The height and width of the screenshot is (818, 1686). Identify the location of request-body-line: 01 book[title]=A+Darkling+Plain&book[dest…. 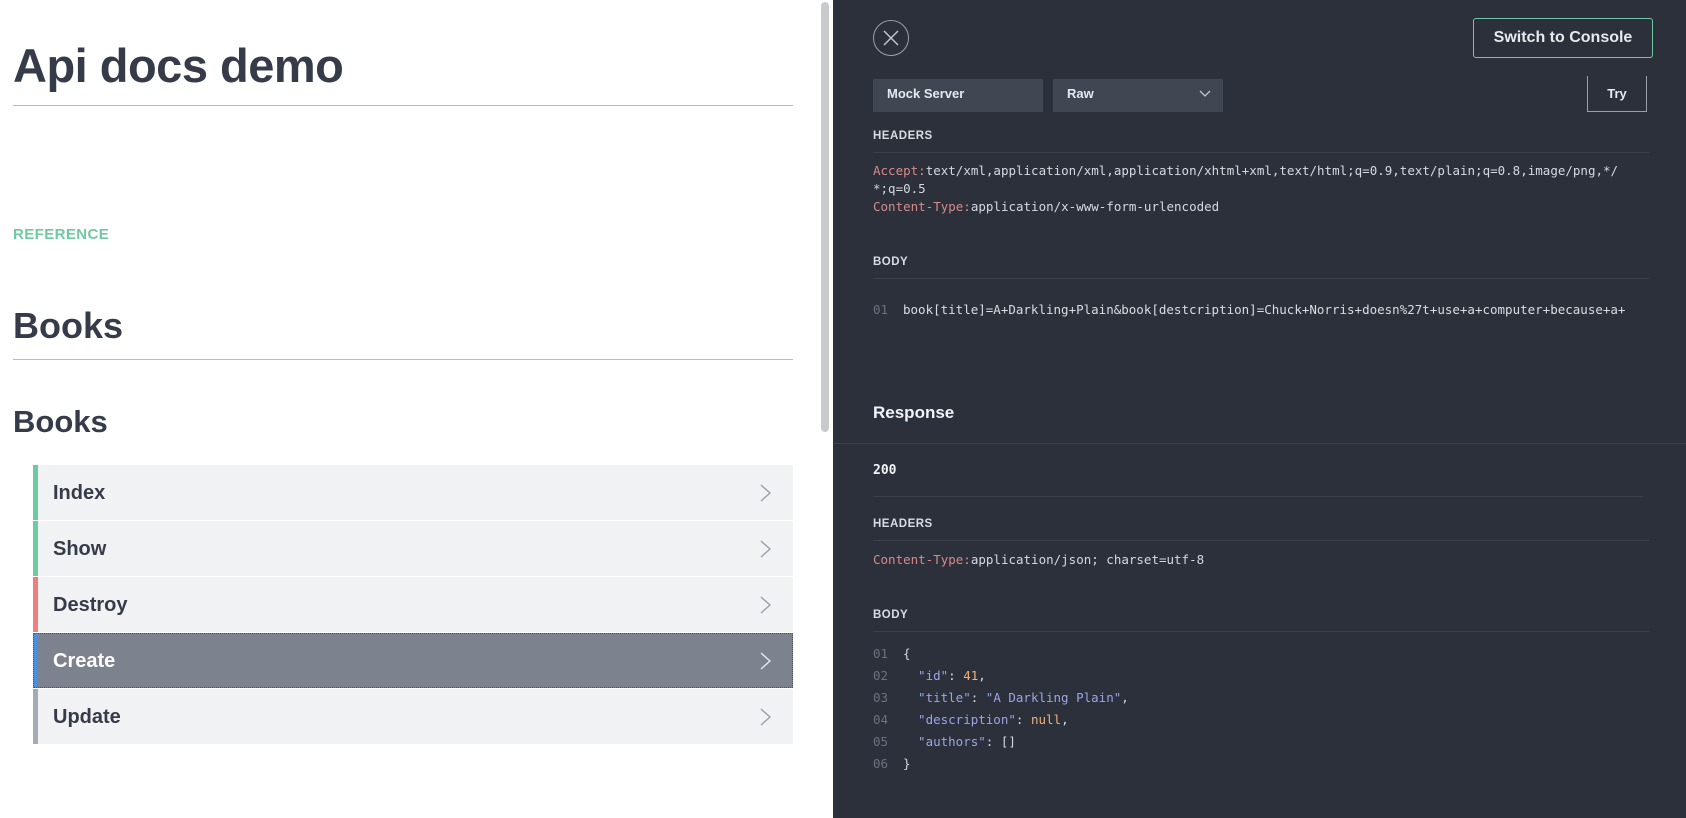
(1261, 309).